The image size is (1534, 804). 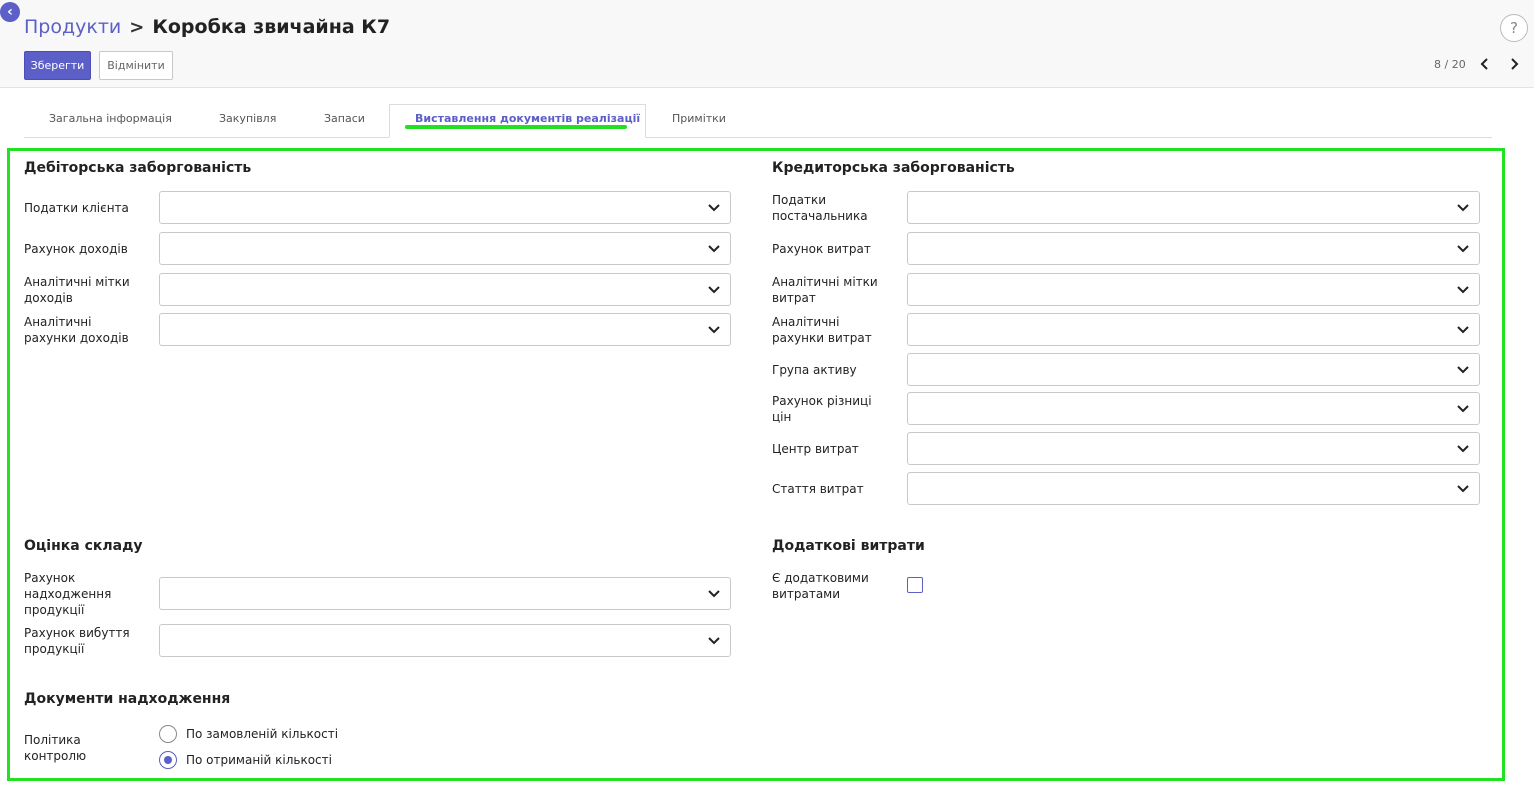 I want to click on income-analytic-tags-label: Аналітичні мітки доходів, so click(x=77, y=290).